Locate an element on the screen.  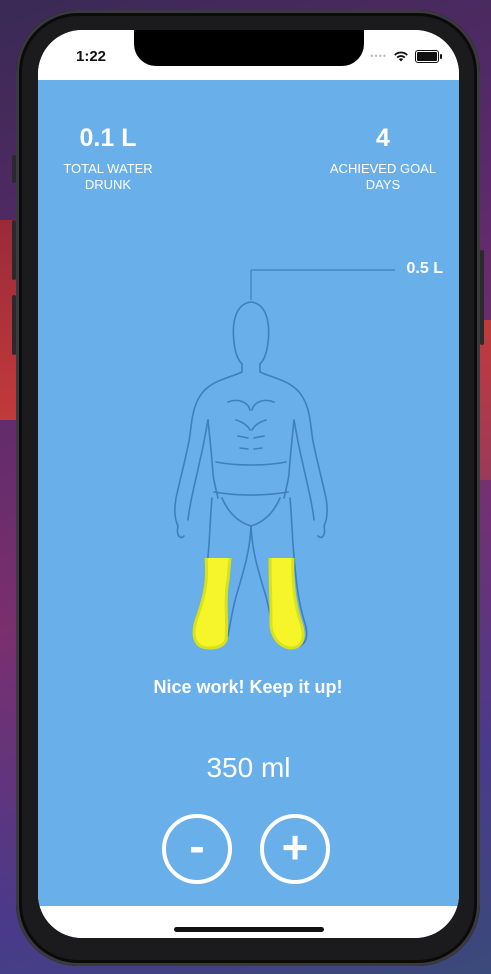
body-outline is located at coordinates (251, 474).